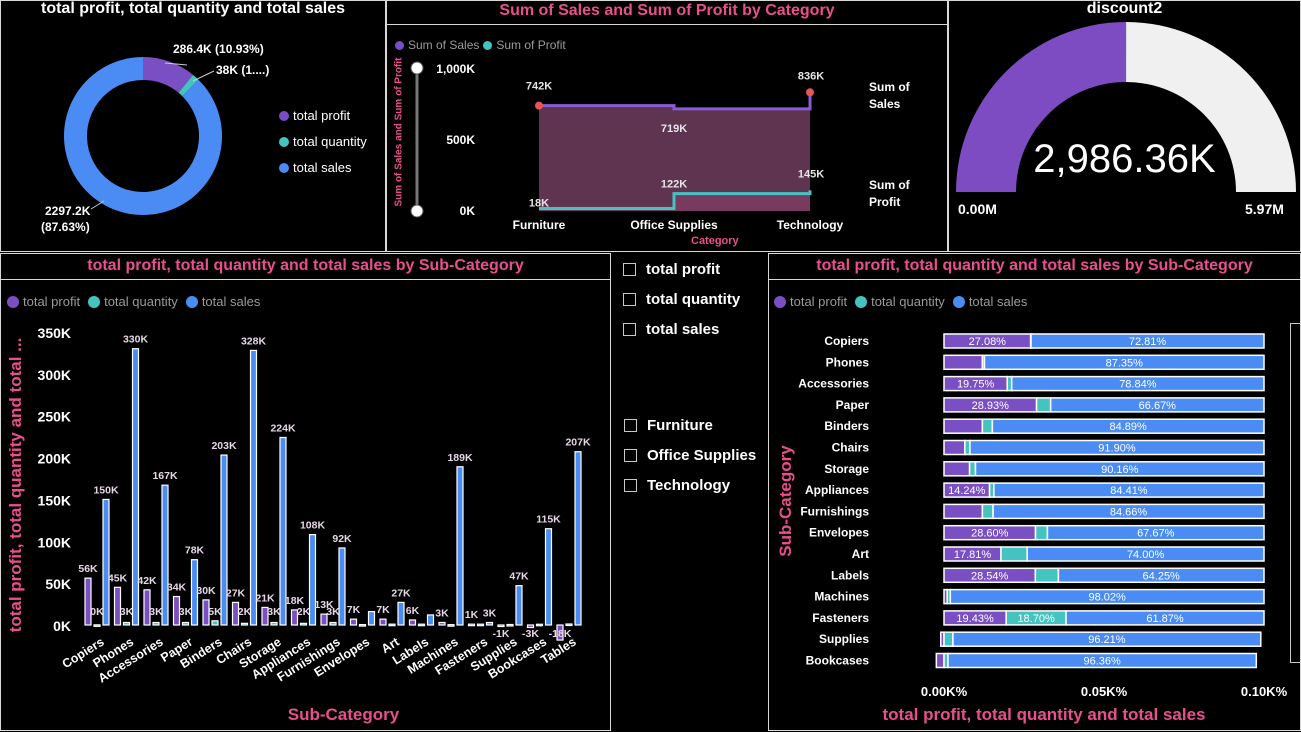 This screenshot has width=1301, height=732. What do you see at coordinates (519, 577) in the screenshot?
I see `bar-data-label: 47K` at bounding box center [519, 577].